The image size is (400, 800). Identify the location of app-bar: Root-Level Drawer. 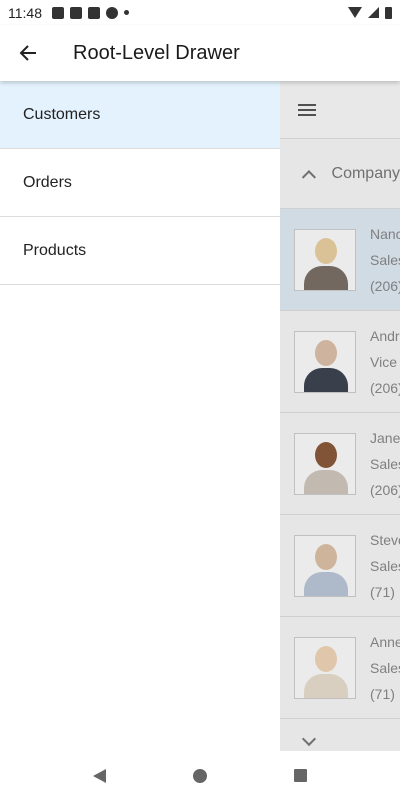
(200, 53).